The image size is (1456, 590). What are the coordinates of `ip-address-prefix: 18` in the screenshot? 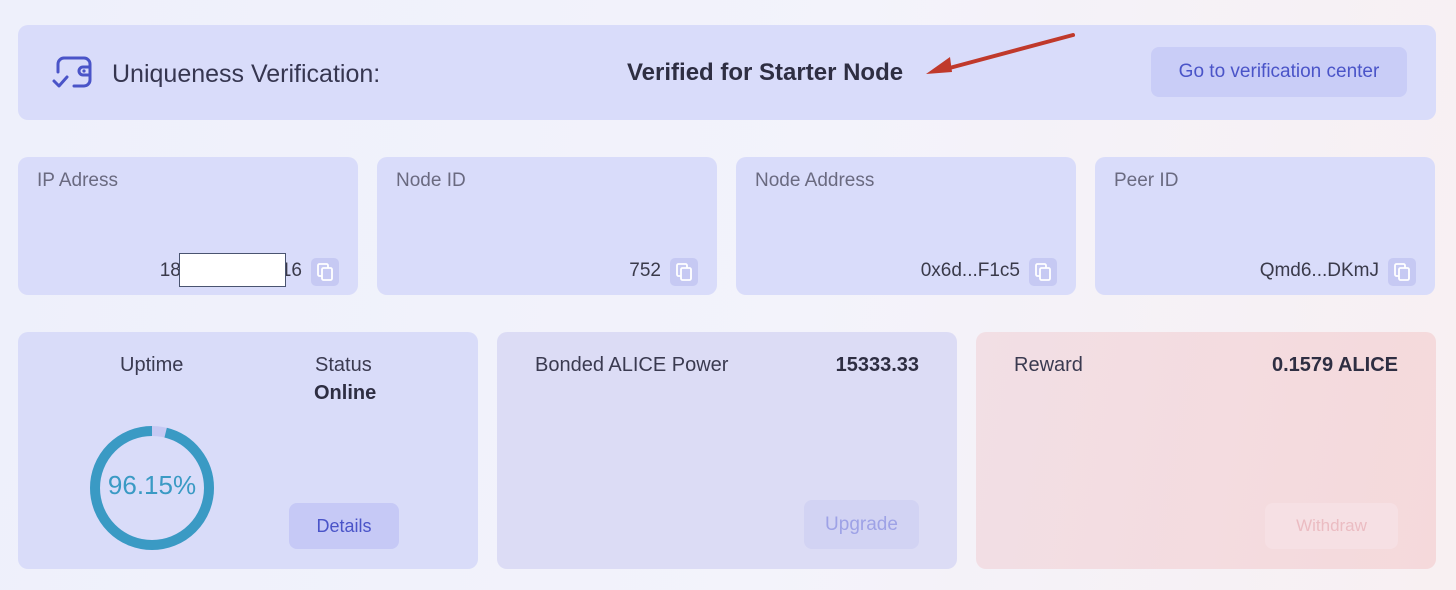 It's located at (170, 270).